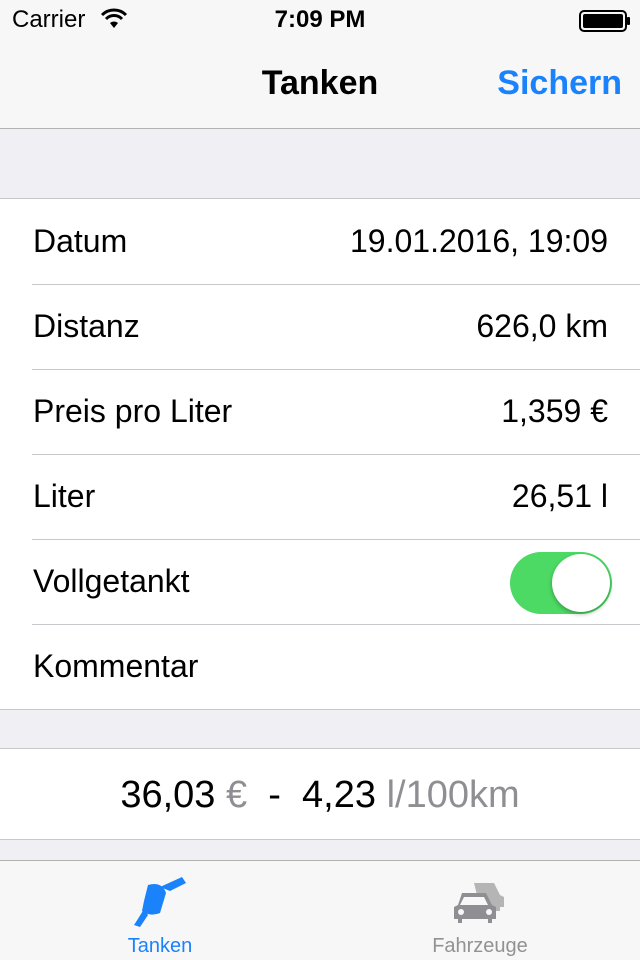  What do you see at coordinates (111, 581) in the screenshot?
I see `row-label: Vollgetankt` at bounding box center [111, 581].